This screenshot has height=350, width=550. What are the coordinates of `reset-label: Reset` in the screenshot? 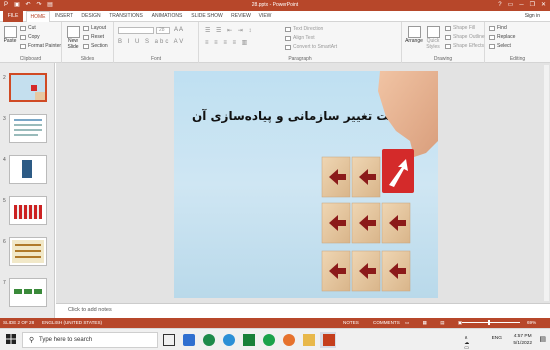 It's located at (98, 37).